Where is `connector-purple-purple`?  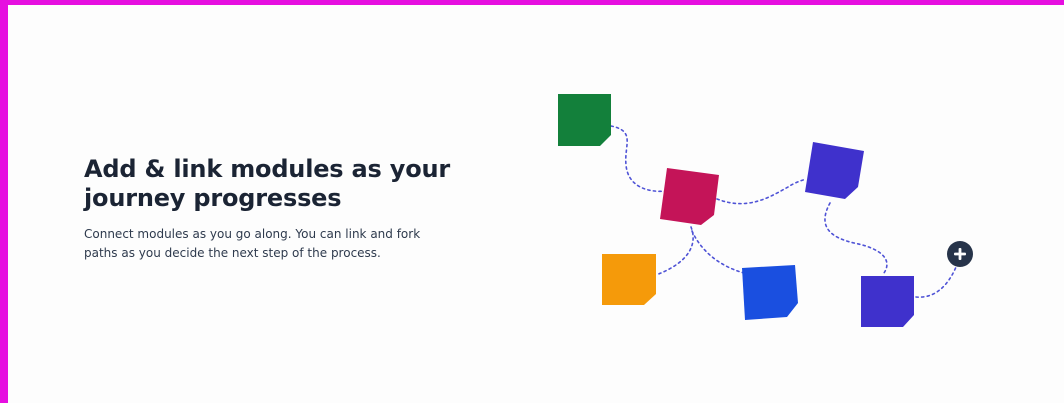 connector-purple-purple is located at coordinates (856, 238).